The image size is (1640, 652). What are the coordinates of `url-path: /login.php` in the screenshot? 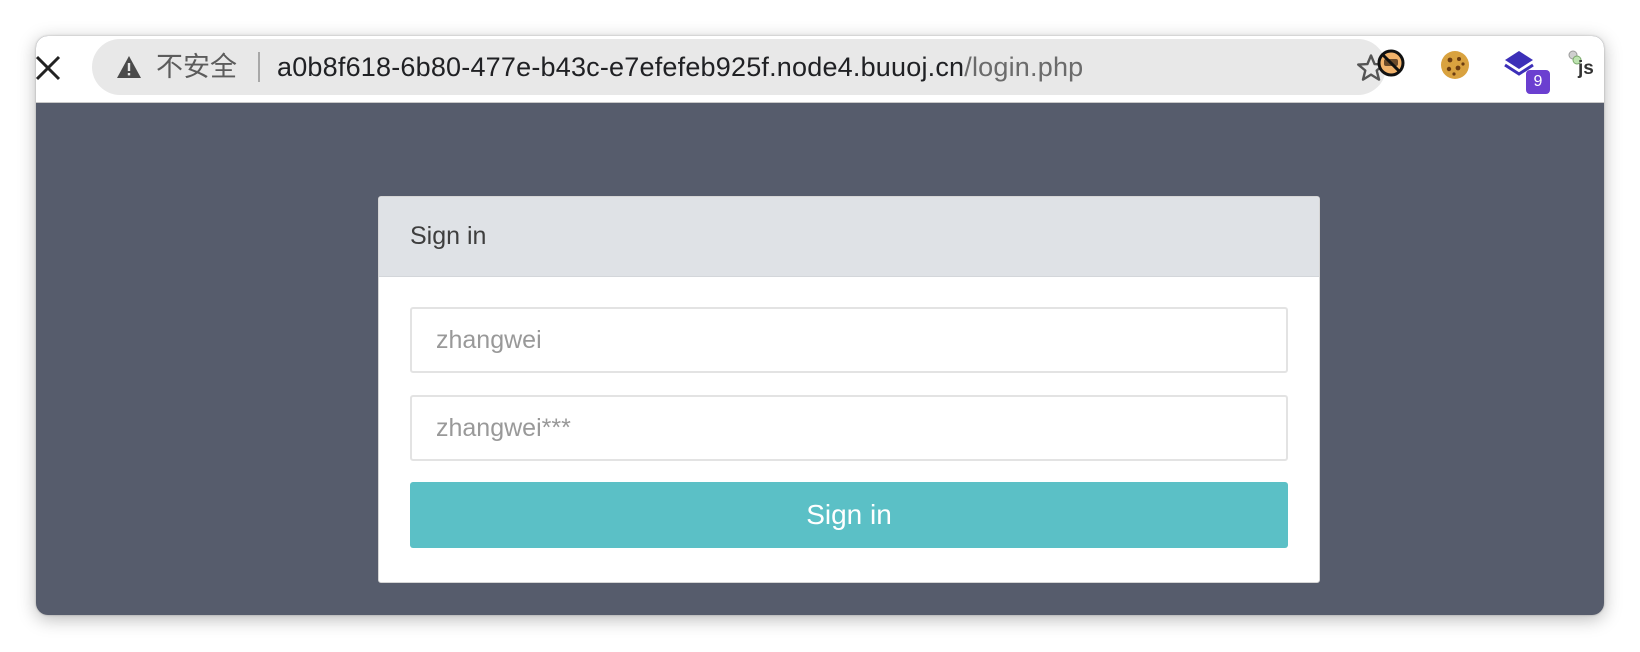 It's located at (1024, 67).